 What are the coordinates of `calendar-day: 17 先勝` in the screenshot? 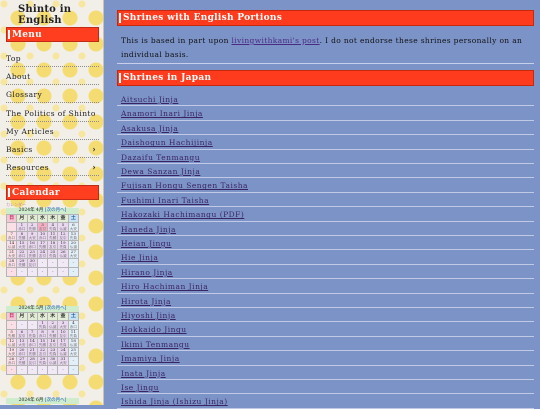 It's located at (42, 245).